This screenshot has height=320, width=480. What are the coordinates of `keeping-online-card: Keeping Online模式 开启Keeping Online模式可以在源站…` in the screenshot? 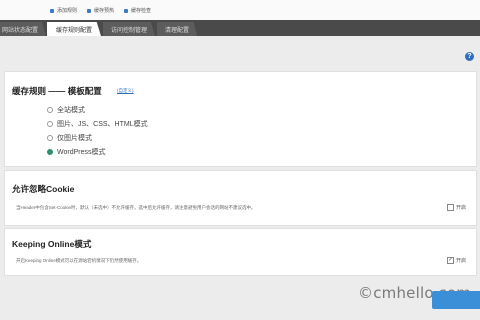 It's located at (240, 252).